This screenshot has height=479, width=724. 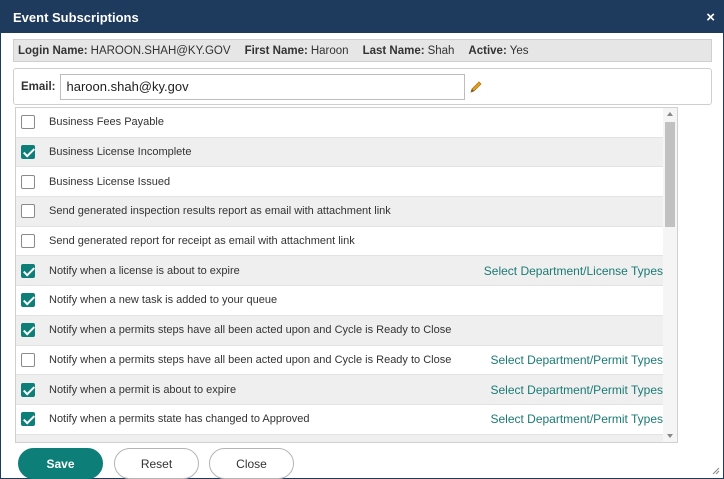 I want to click on active-label: Active:, so click(x=487, y=50).